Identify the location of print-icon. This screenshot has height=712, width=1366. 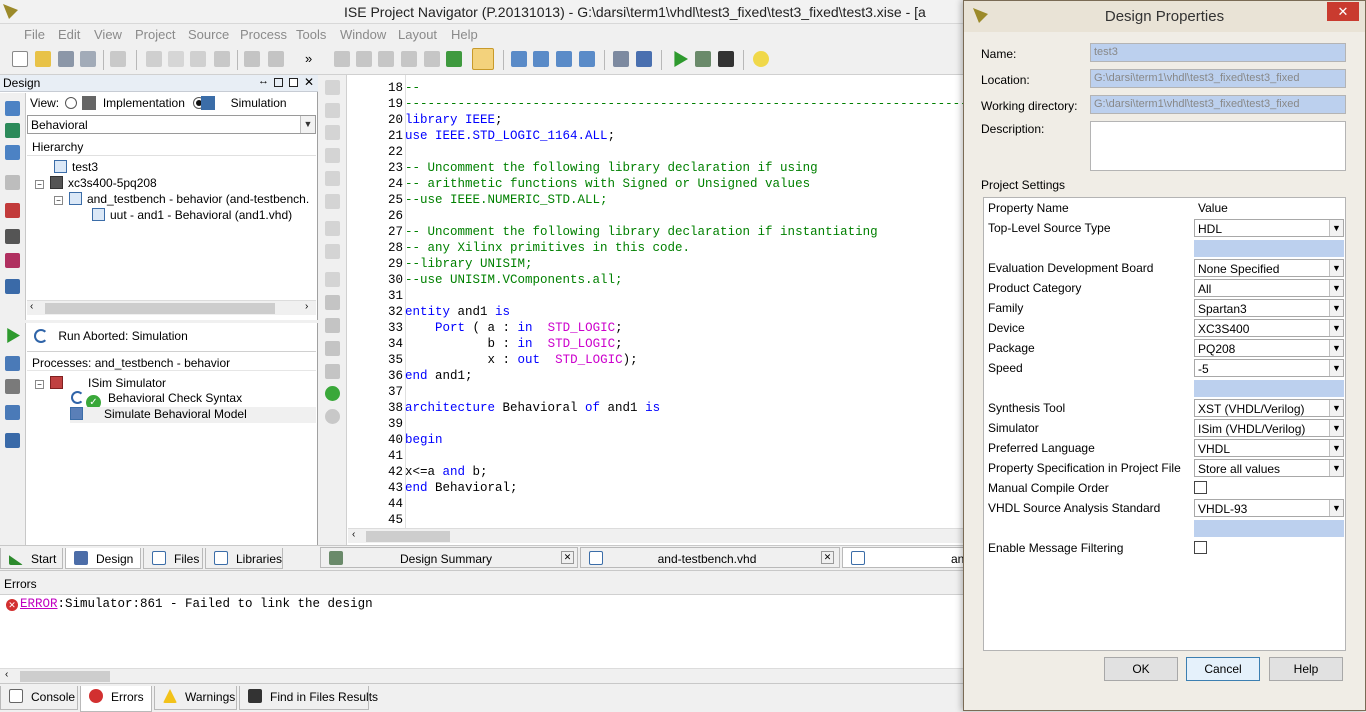
(118, 59).